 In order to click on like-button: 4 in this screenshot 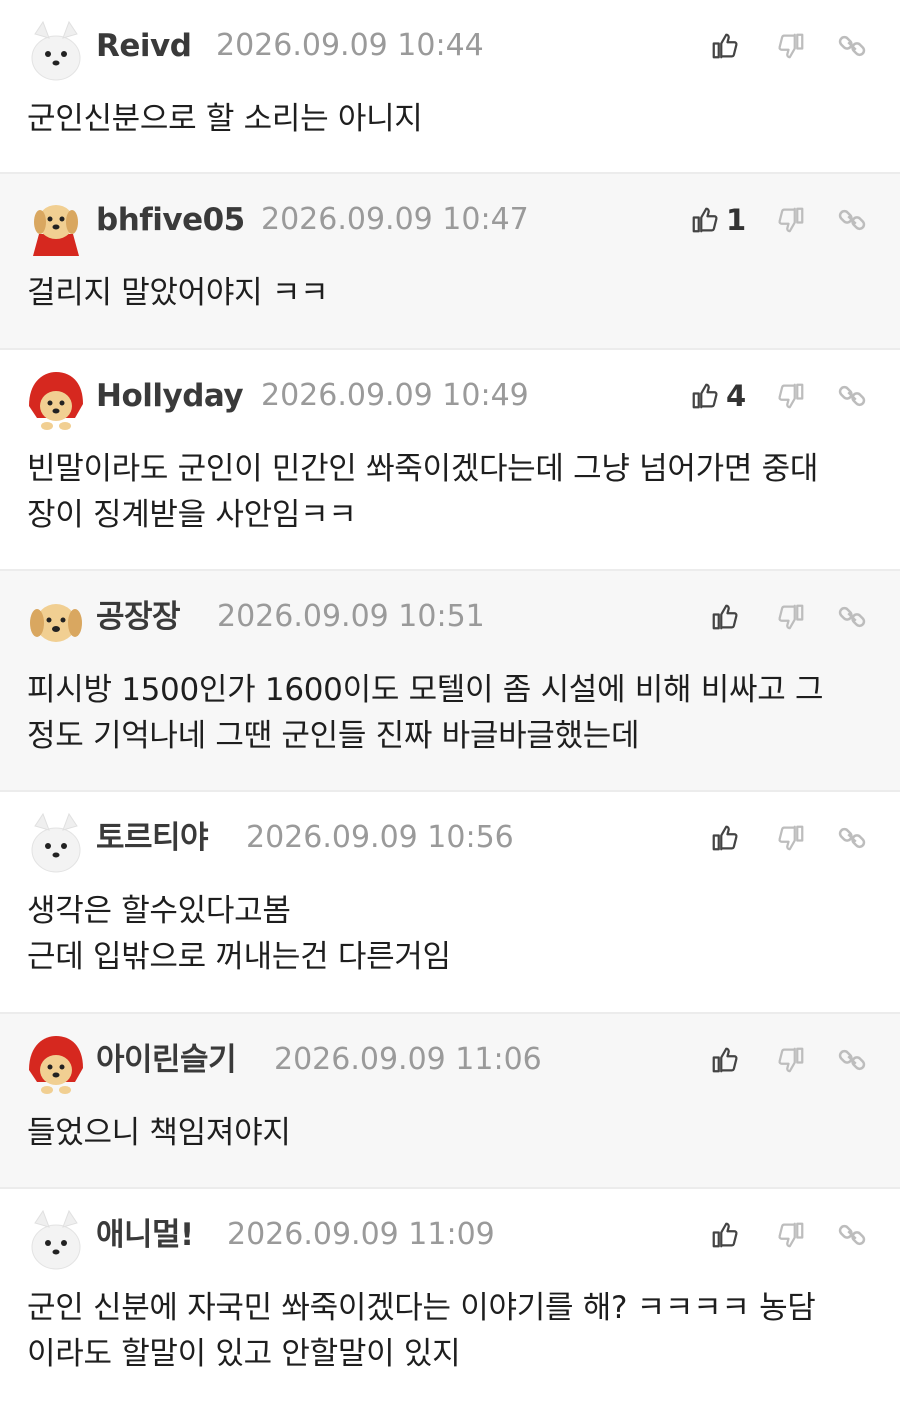, I will do `click(718, 396)`.